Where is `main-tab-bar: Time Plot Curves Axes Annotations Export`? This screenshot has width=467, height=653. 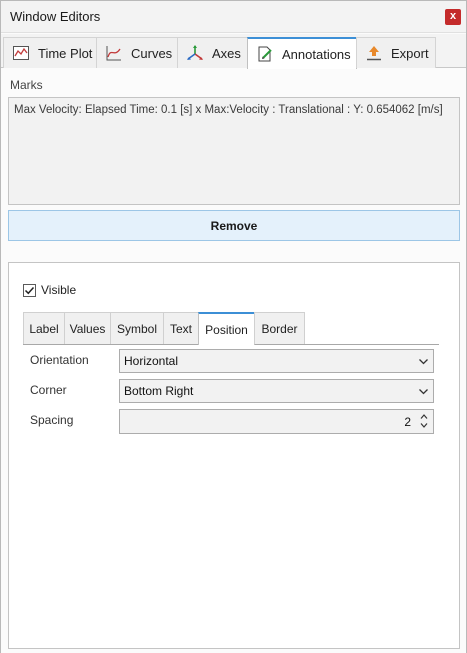
main-tab-bar: Time Plot Curves Axes Annotations Export is located at coordinates (233, 51).